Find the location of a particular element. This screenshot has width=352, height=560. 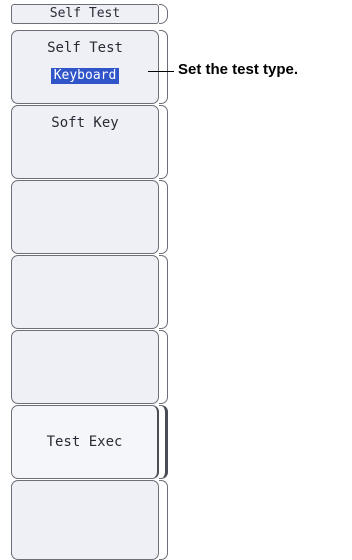

soft-key-soft-key: Soft Key is located at coordinates (85, 142).